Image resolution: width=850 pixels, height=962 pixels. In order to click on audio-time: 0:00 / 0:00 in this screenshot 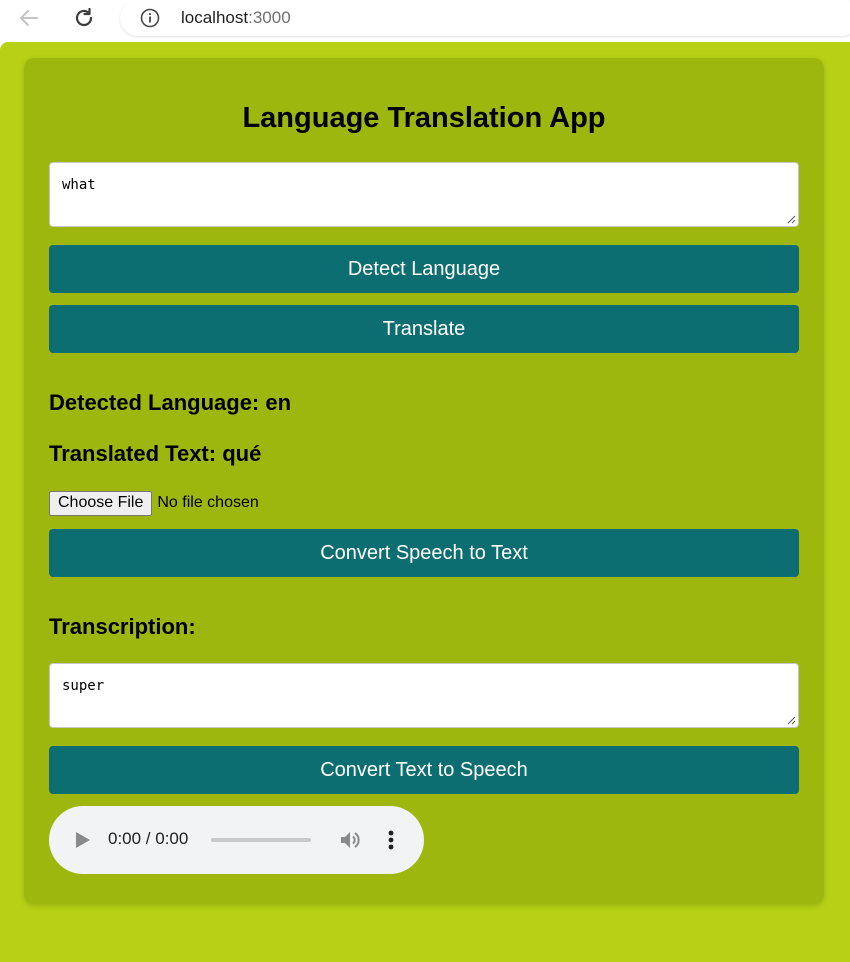, I will do `click(148, 838)`.